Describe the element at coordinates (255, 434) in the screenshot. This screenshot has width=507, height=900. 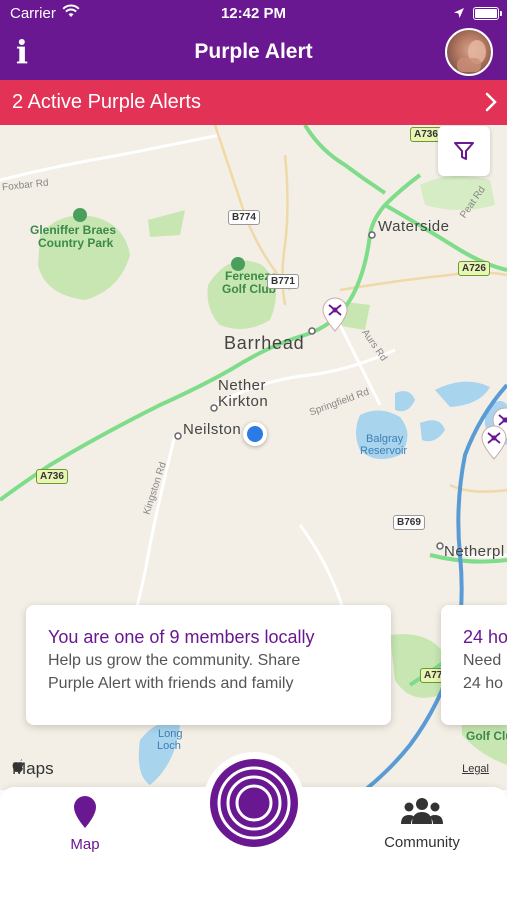
I see `user-location-dot` at that location.